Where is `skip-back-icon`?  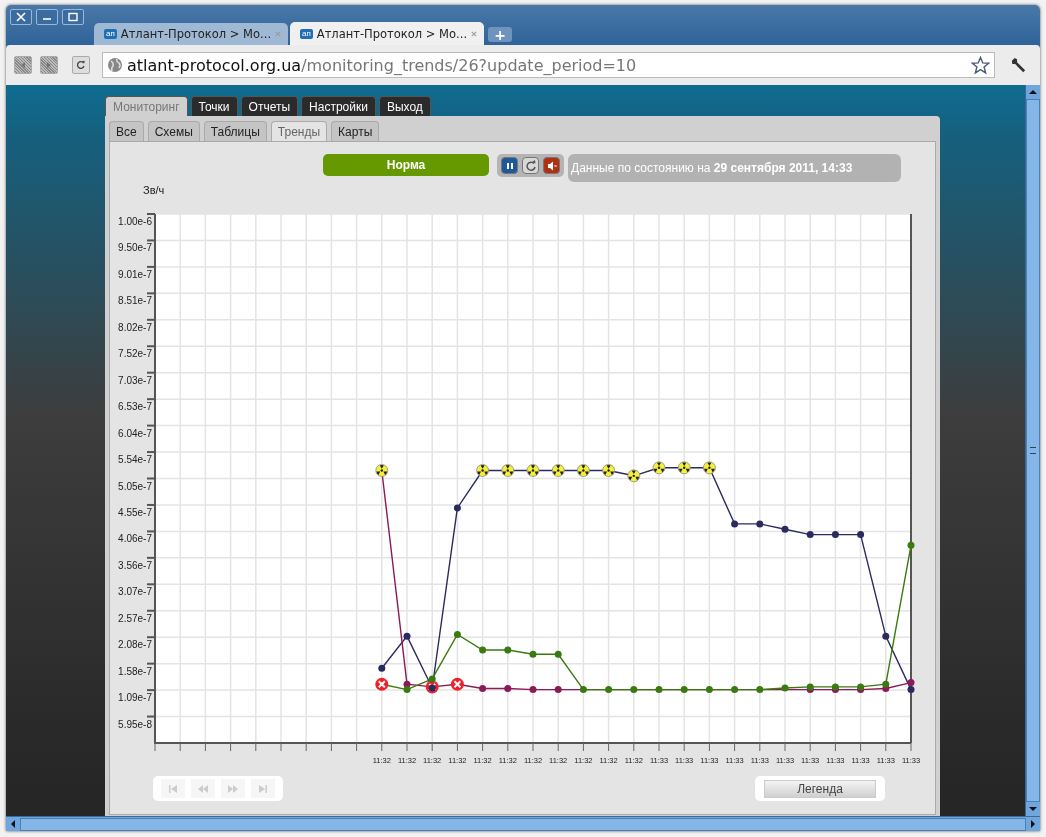
skip-back-icon is located at coordinates (173, 788).